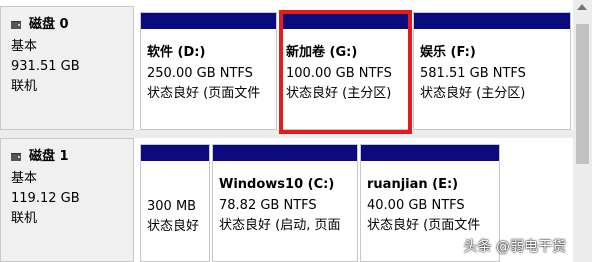 This screenshot has width=592, height=262. What do you see at coordinates (200, 73) in the screenshot?
I see `partition-size: 250.00 GB NTFS` at bounding box center [200, 73].